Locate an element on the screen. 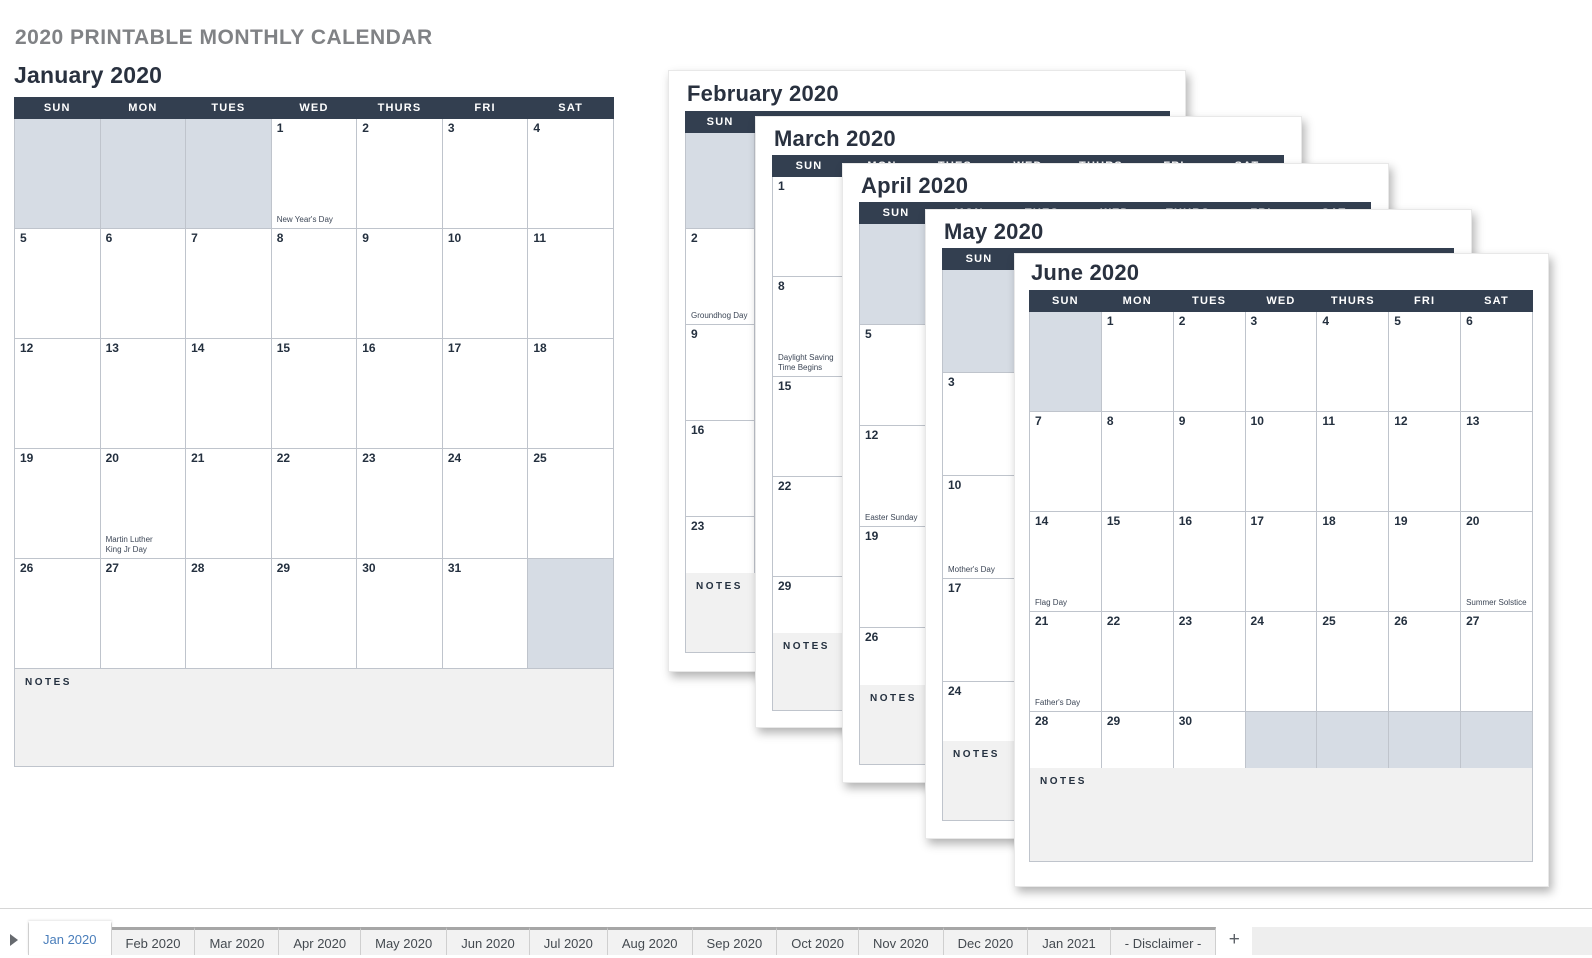 This screenshot has width=1592, height=958. calendar-cell-day-14: 14 is located at coordinates (228, 393).